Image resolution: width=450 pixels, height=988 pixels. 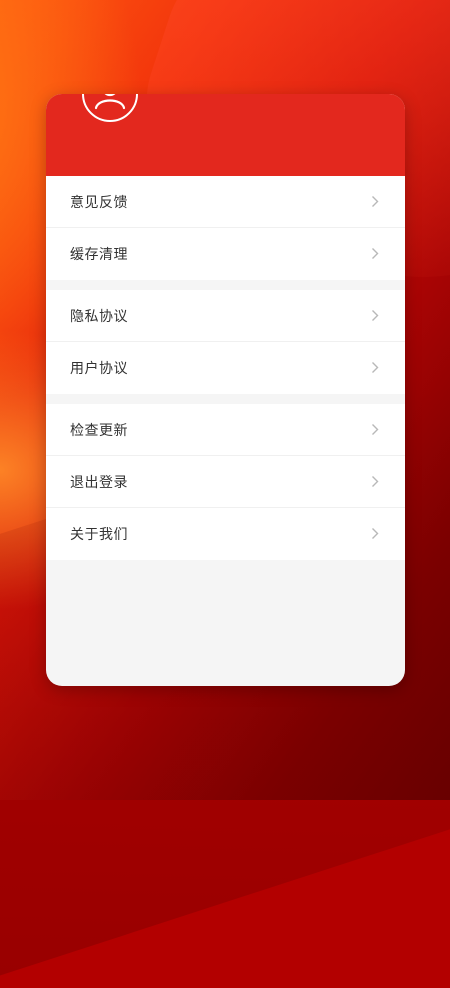 I want to click on user-avatar-icon, so click(x=110, y=102).